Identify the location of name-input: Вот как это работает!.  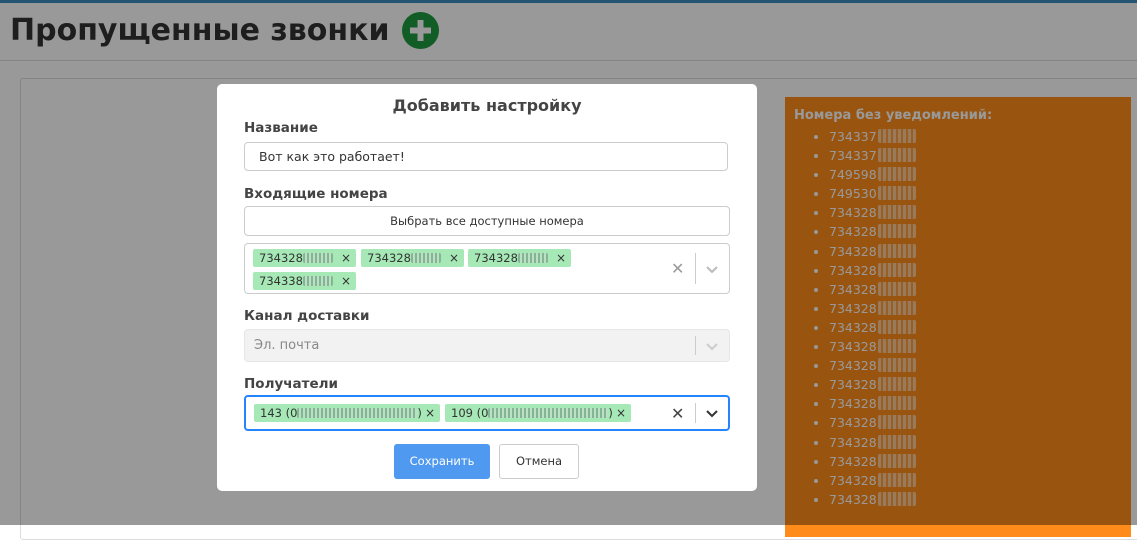
(486, 156).